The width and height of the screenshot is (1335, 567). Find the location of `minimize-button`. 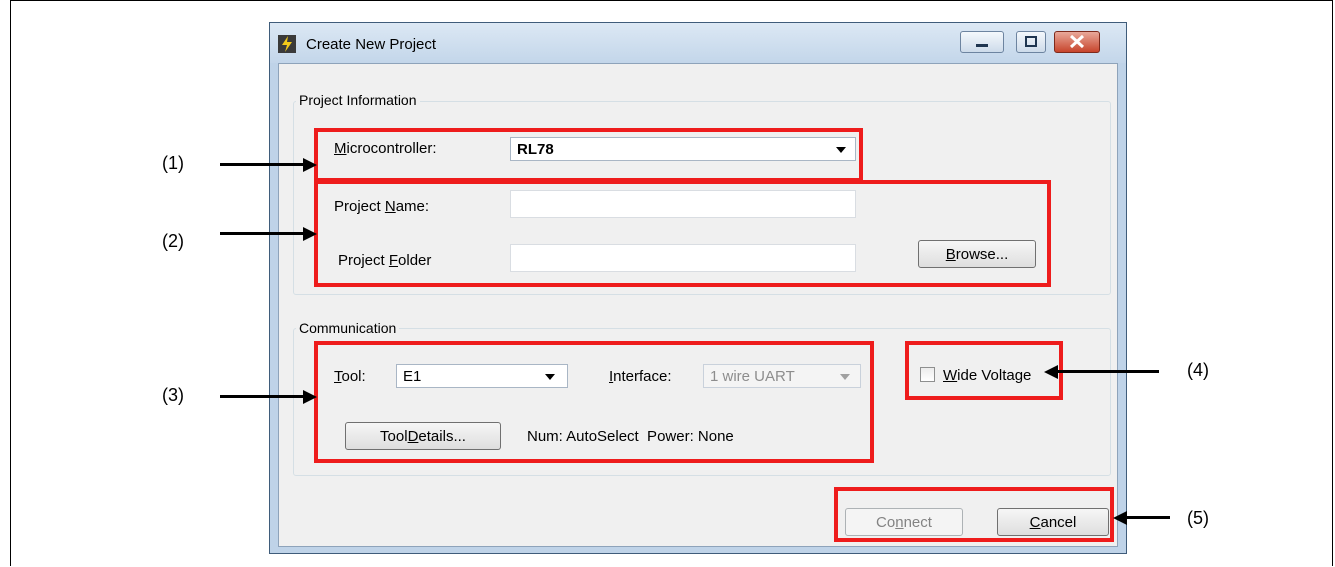

minimize-button is located at coordinates (982, 42).